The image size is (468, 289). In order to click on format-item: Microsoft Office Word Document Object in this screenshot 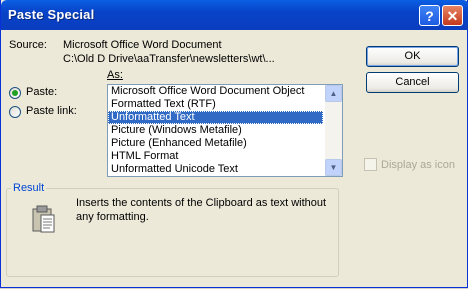, I will do `click(215, 91)`.